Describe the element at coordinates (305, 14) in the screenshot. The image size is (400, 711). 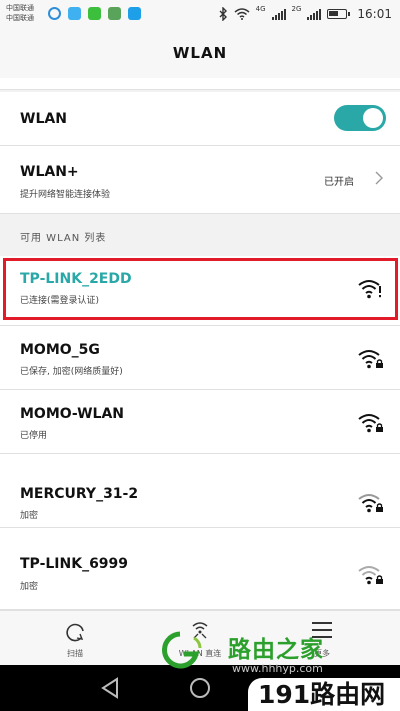
I see `status-indicators: 4G 2G 16:01` at that location.